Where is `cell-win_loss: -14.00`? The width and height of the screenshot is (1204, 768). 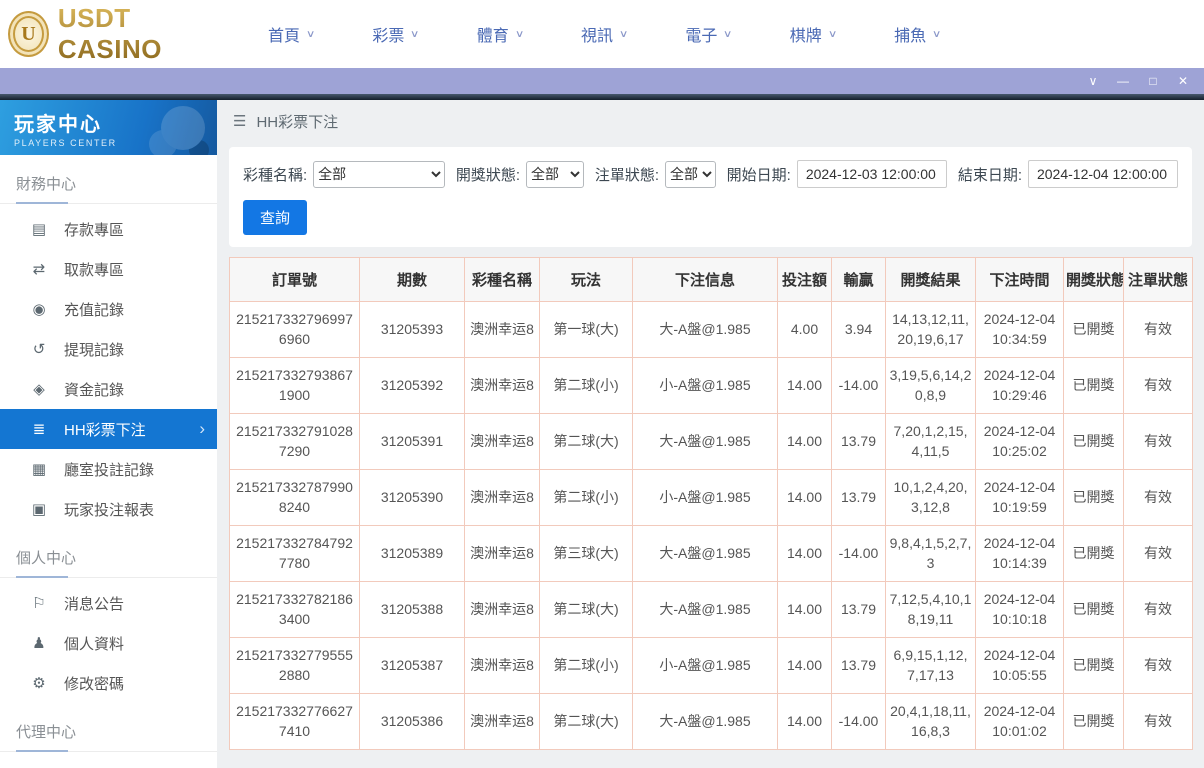 cell-win_loss: -14.00 is located at coordinates (858, 721).